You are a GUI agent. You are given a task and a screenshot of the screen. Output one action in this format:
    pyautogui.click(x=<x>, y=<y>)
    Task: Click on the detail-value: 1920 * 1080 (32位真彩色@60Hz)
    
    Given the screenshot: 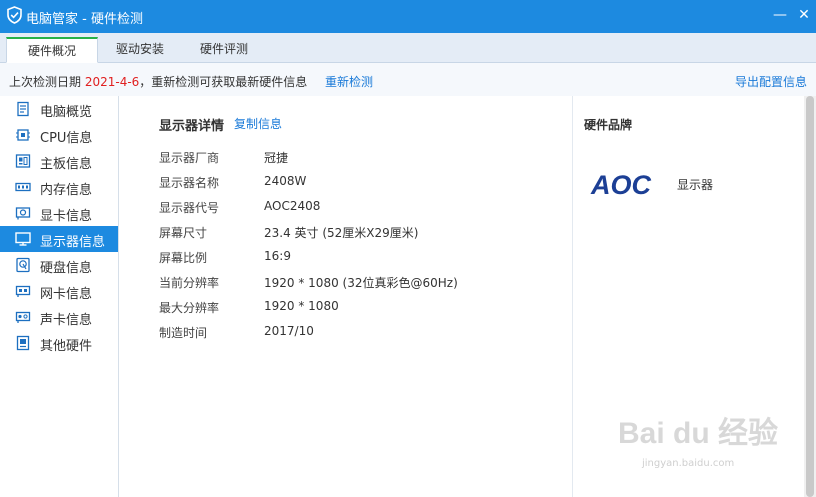 What is the action you would take?
    pyautogui.click(x=361, y=283)
    